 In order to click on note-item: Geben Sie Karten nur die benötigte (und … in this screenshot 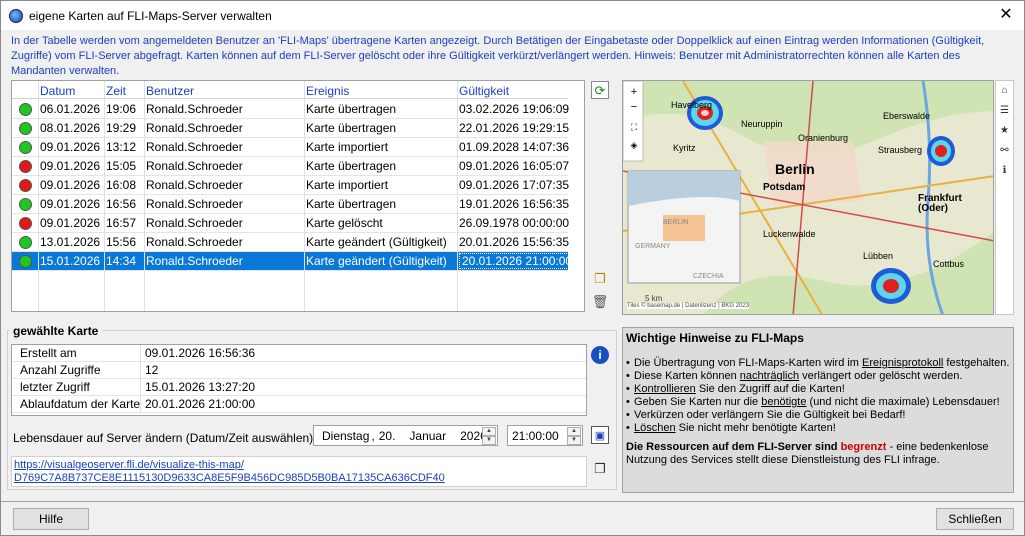, I will do `click(818, 402)`.